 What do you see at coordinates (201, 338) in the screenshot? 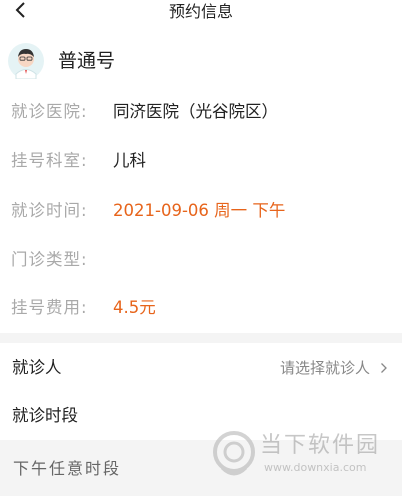
I see `section-divider` at bounding box center [201, 338].